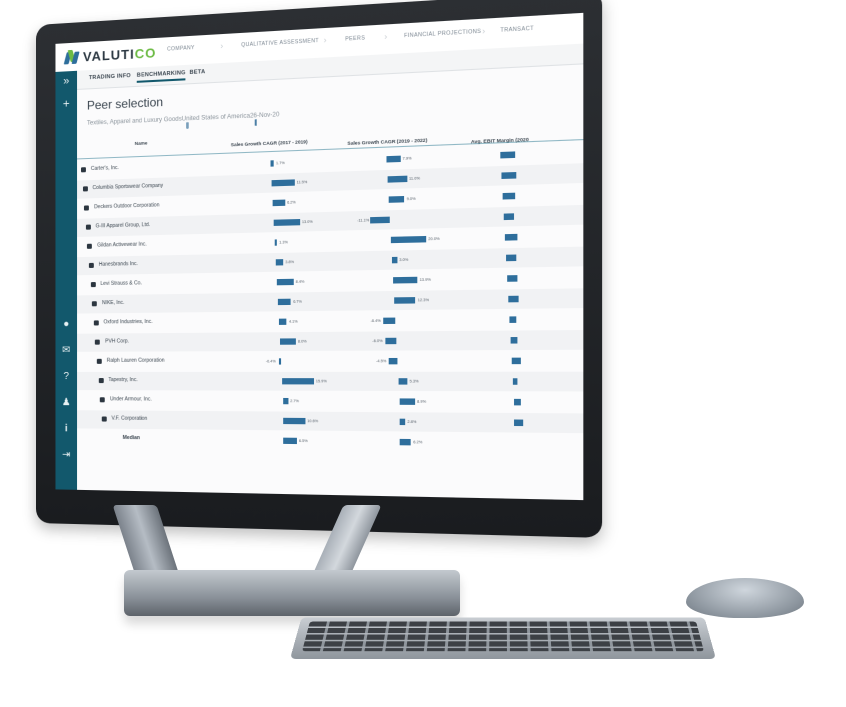 This screenshot has height=707, width=846. Describe the element at coordinates (300, 281) in the screenshot. I see `bar-value-label: 8.4%` at that location.